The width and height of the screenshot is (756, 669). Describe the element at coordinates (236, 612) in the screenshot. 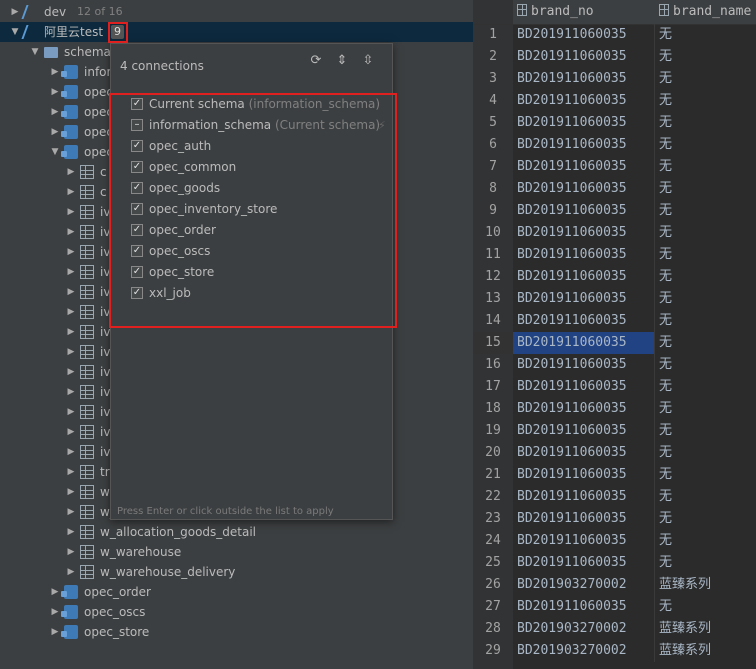

I see `tree-item-schema: ▶ opec_oscs` at that location.